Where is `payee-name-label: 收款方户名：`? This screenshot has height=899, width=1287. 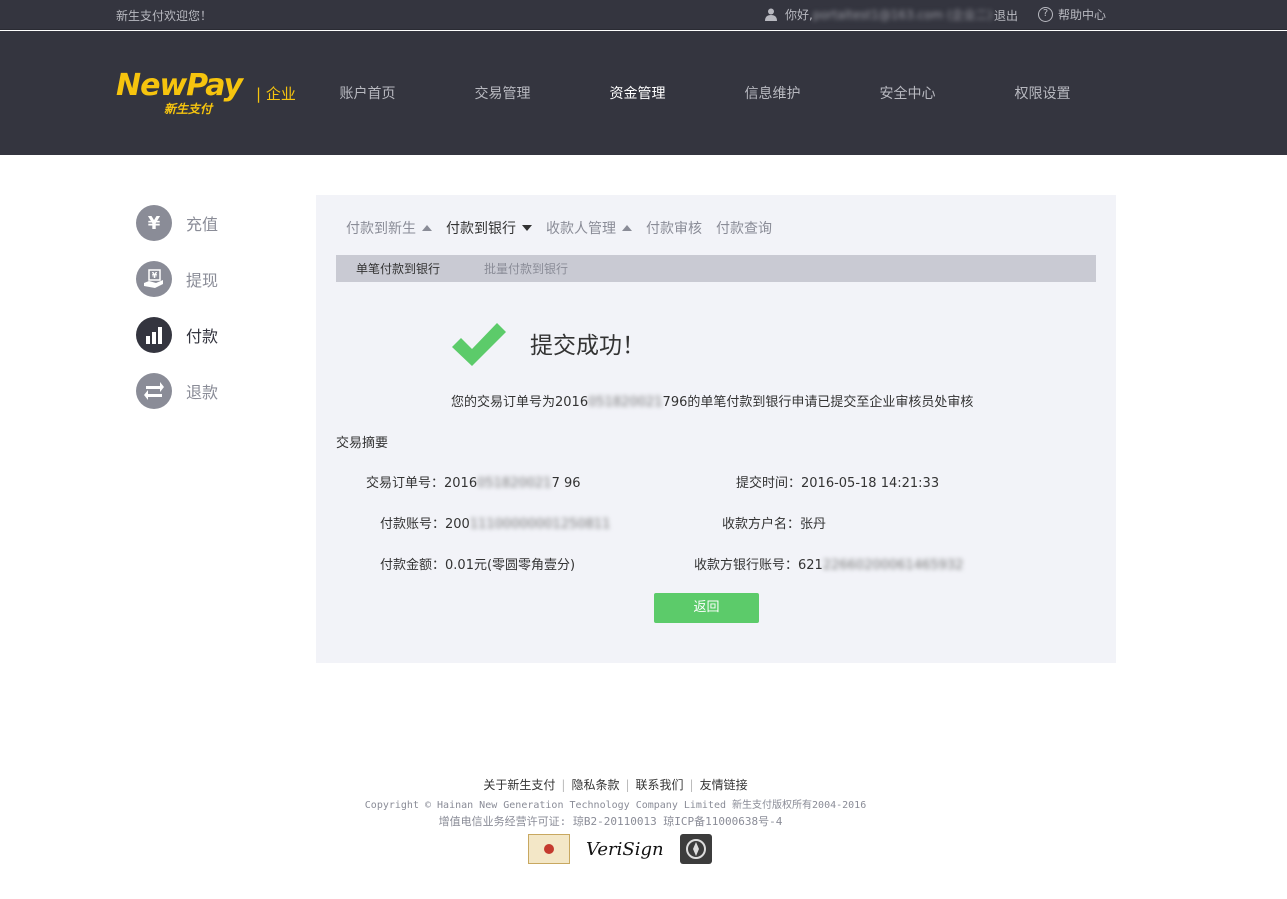
payee-name-label: 收款方户名： is located at coordinates (761, 524).